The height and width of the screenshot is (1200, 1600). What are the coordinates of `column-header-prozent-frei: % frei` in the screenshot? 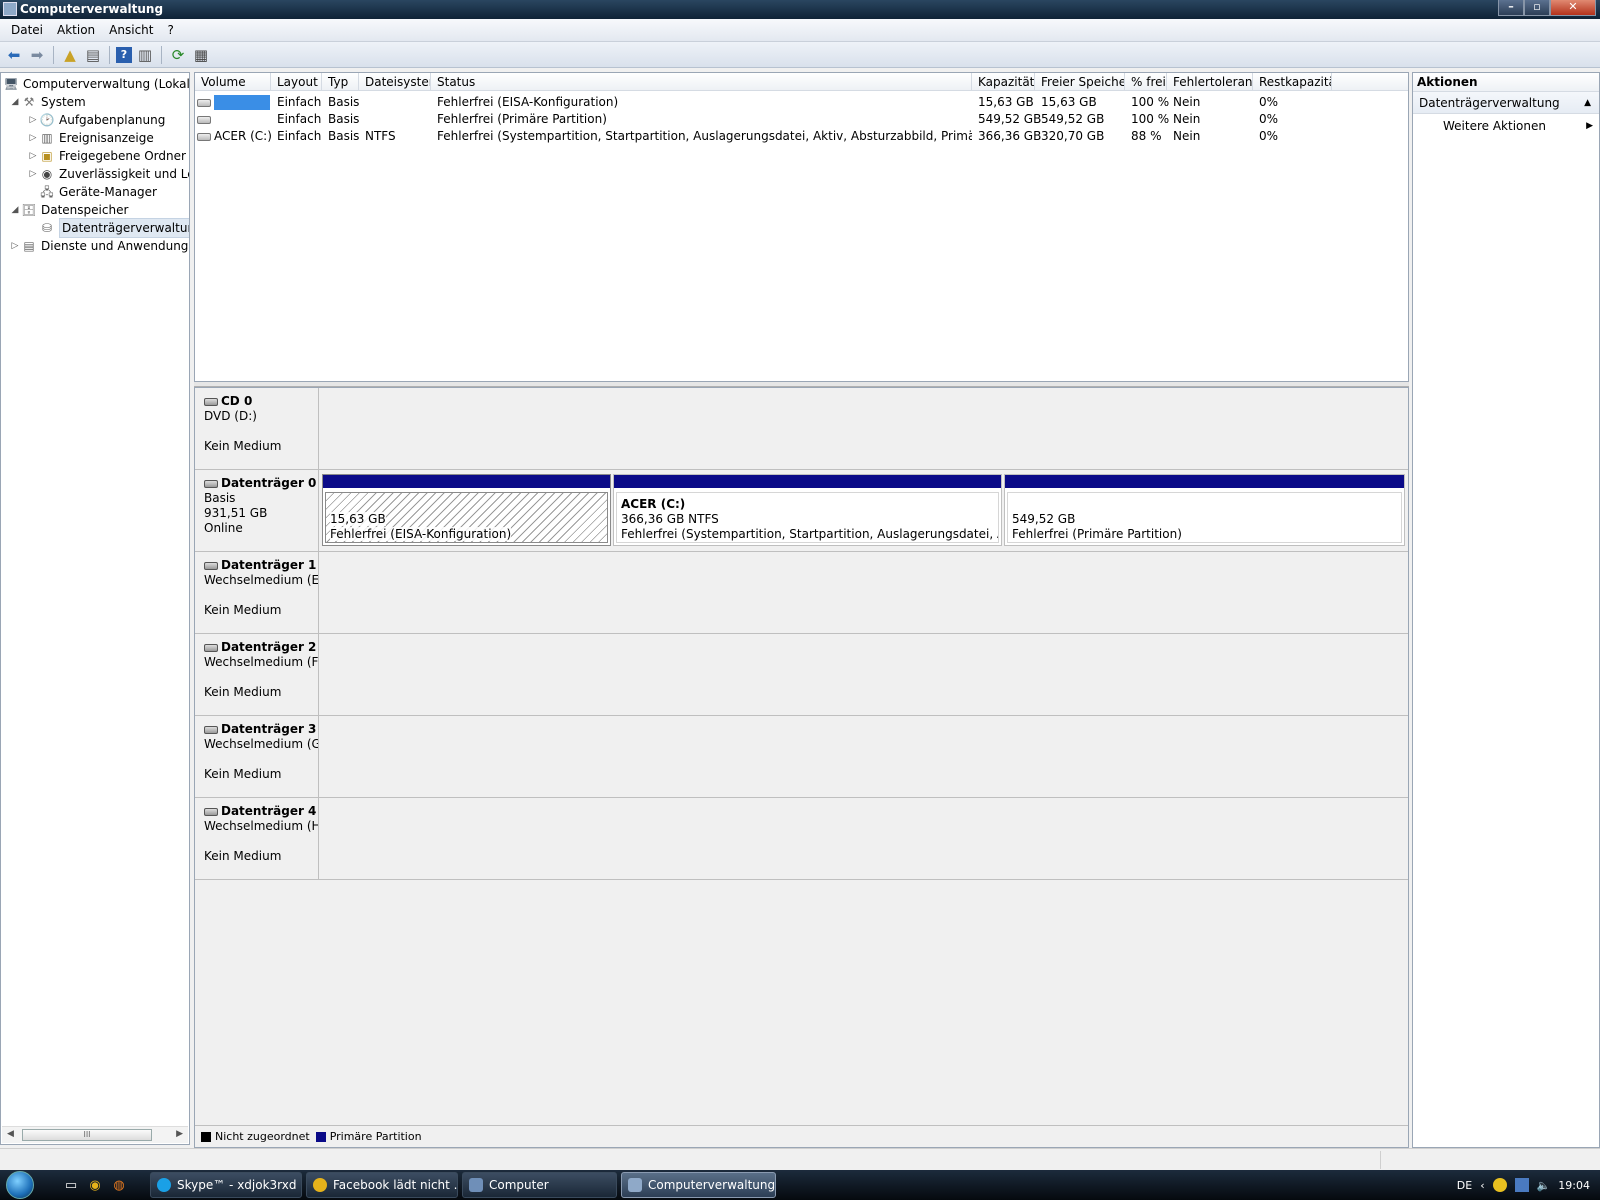 It's located at (1146, 82).